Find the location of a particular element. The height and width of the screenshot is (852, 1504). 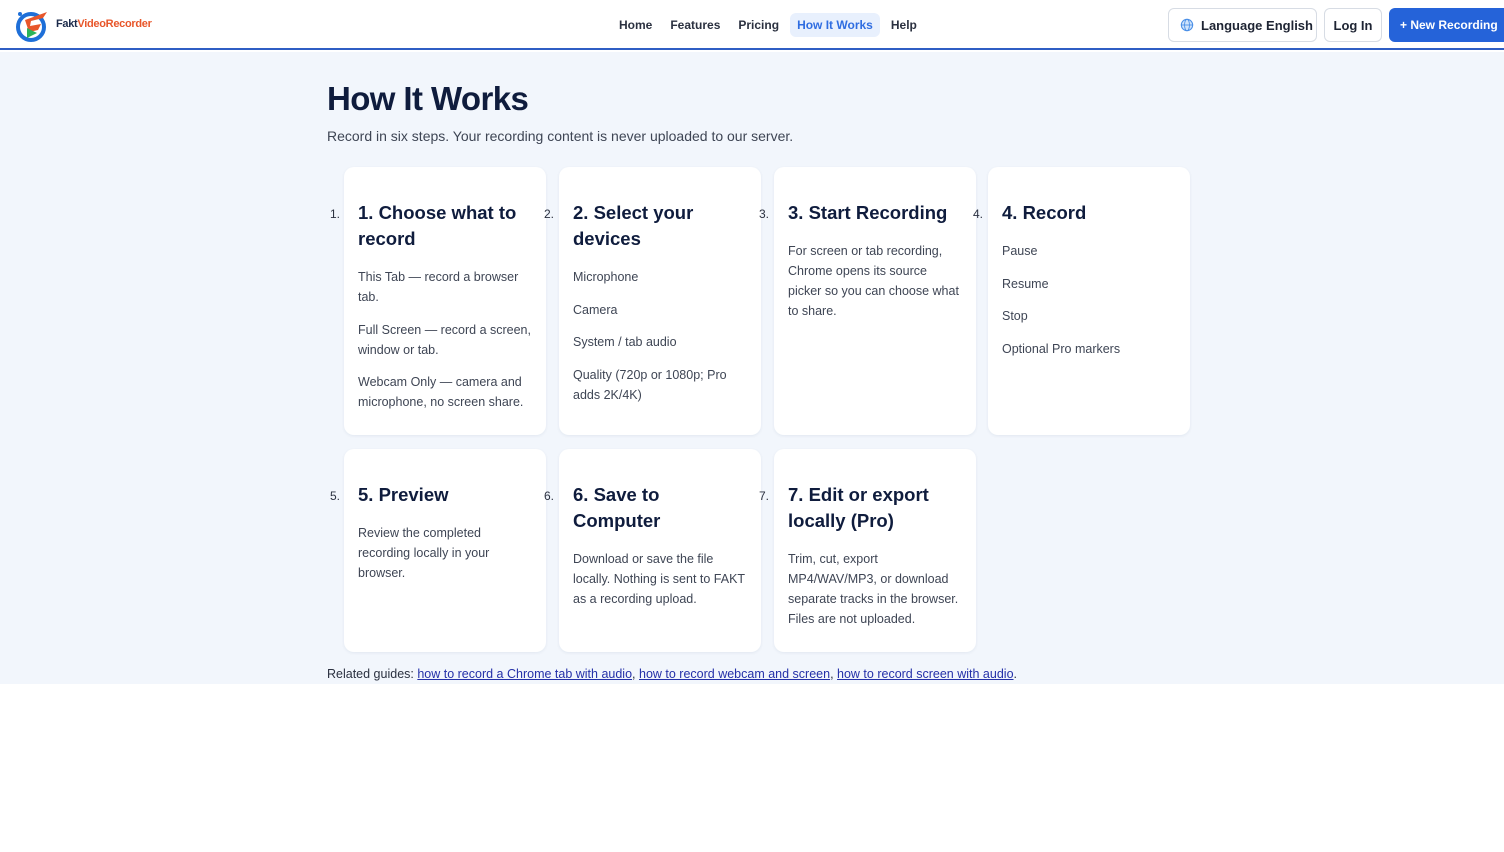

list-item: Camera is located at coordinates (595, 309).